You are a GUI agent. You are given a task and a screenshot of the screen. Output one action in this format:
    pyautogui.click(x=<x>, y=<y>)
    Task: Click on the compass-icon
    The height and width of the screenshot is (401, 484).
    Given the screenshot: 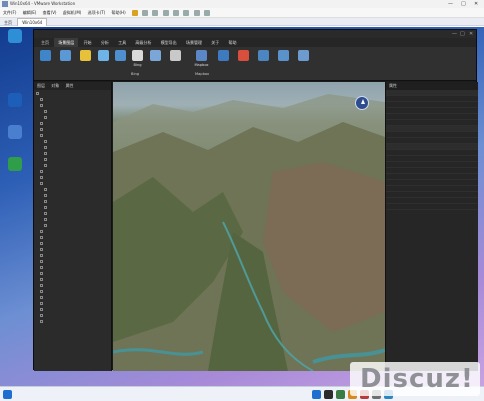 What is the action you would take?
    pyautogui.click(x=362, y=103)
    